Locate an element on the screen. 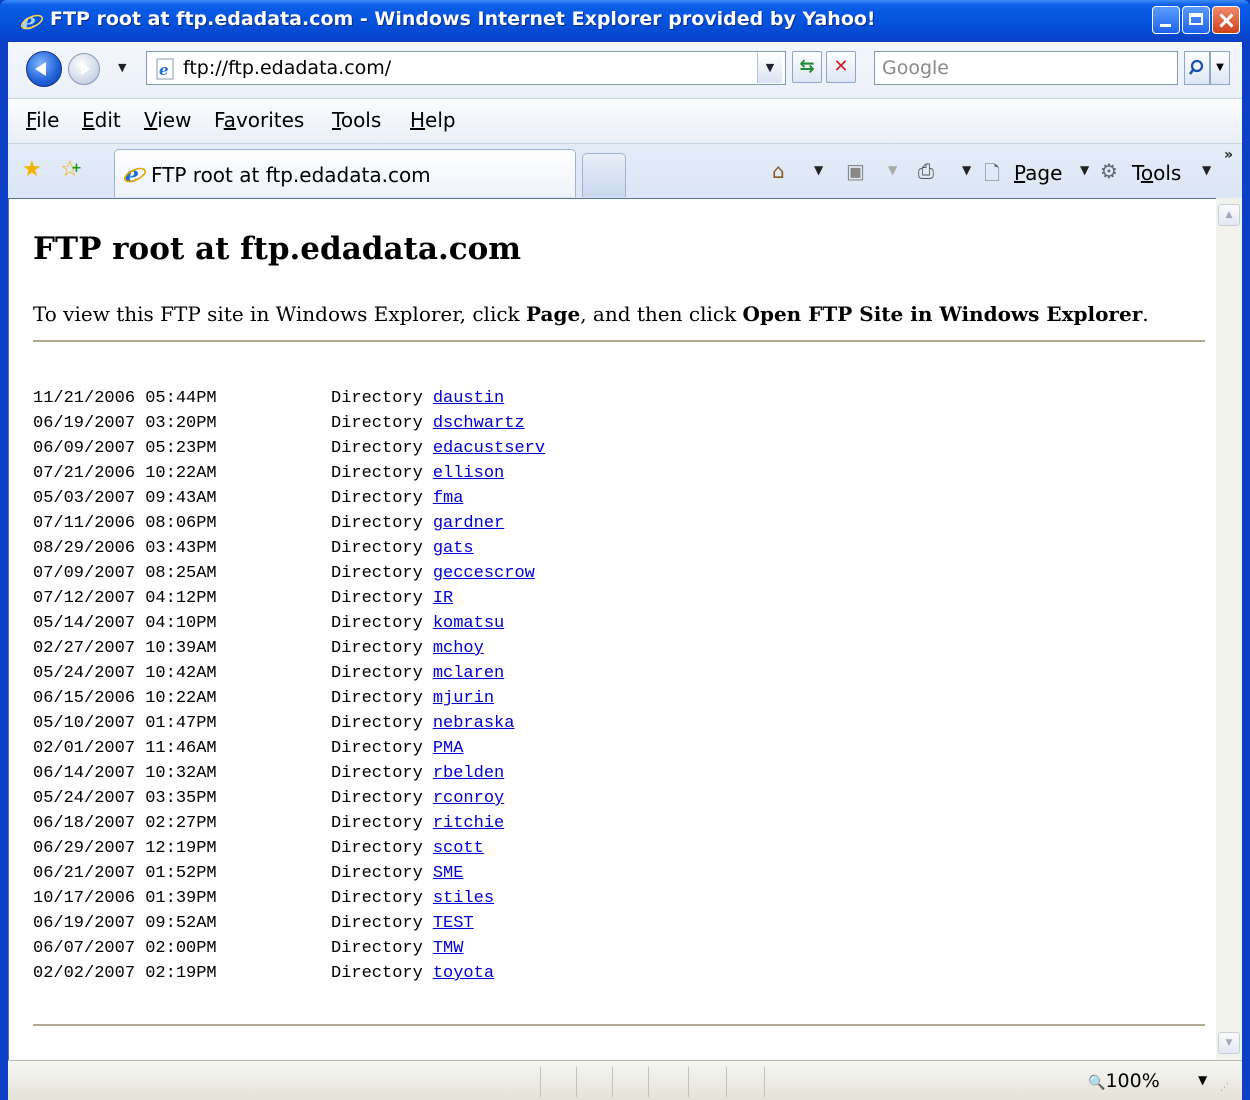 The width and height of the screenshot is (1250, 1100). directory-link: daustin is located at coordinates (468, 398).